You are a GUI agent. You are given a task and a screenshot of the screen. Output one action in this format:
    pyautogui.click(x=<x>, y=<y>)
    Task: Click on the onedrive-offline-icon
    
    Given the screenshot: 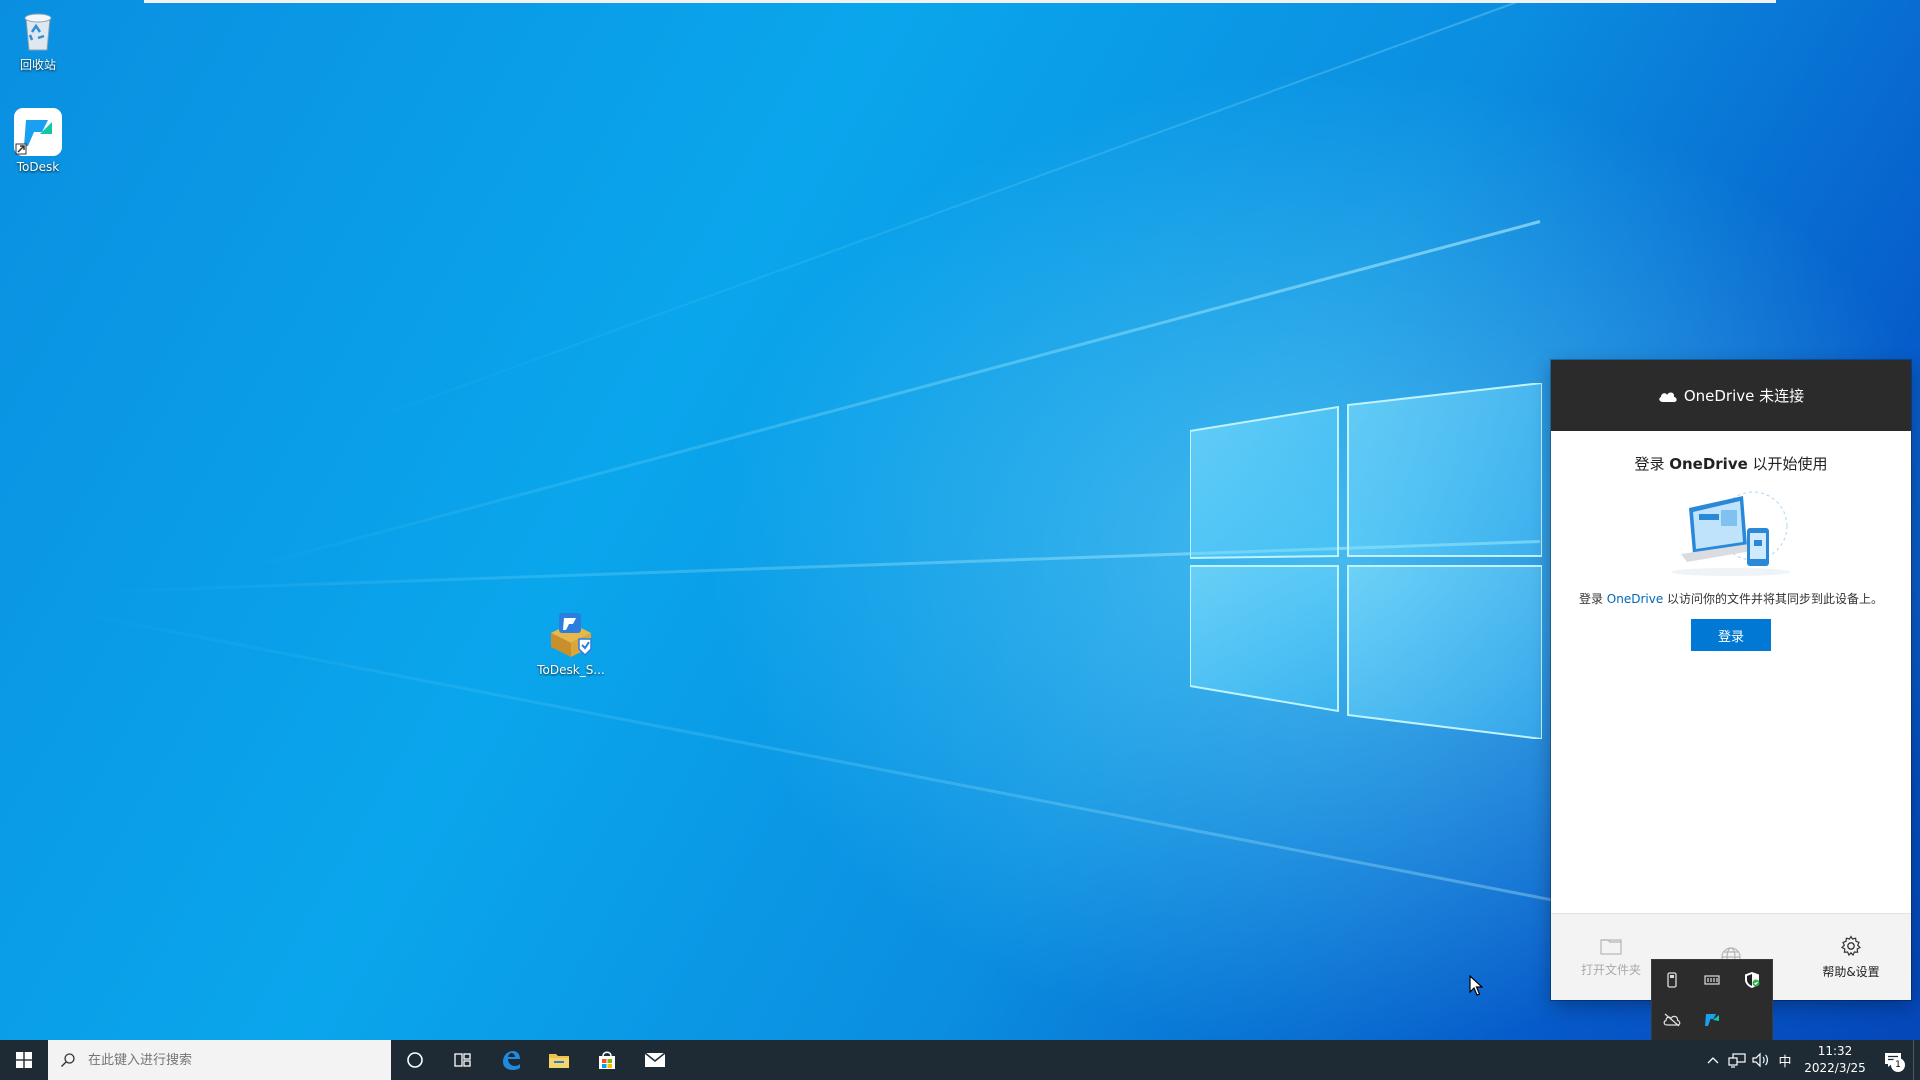 What is the action you would take?
    pyautogui.click(x=1672, y=1020)
    